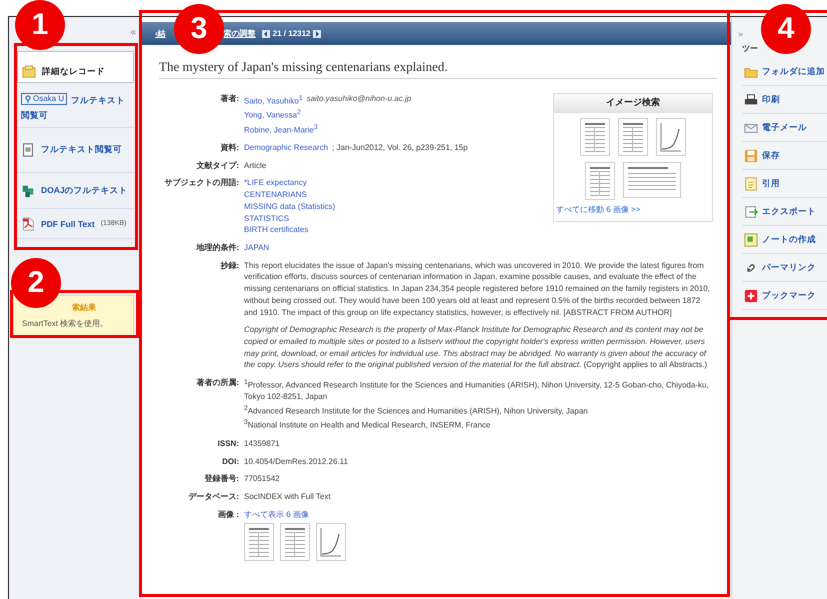  I want to click on tools-heading: ツー, so click(750, 48).